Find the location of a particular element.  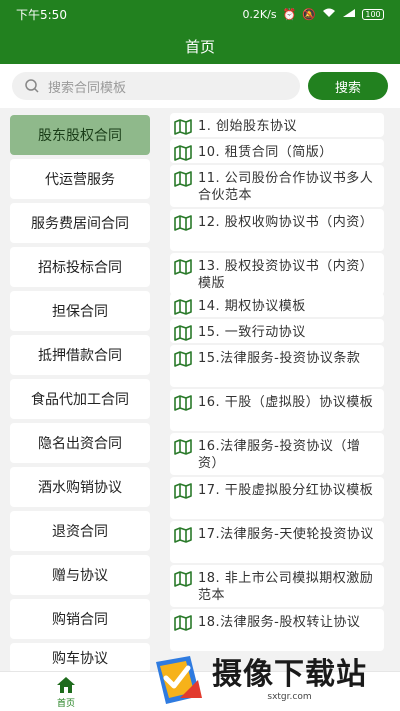

category-item: 退资合同 is located at coordinates (80, 531).